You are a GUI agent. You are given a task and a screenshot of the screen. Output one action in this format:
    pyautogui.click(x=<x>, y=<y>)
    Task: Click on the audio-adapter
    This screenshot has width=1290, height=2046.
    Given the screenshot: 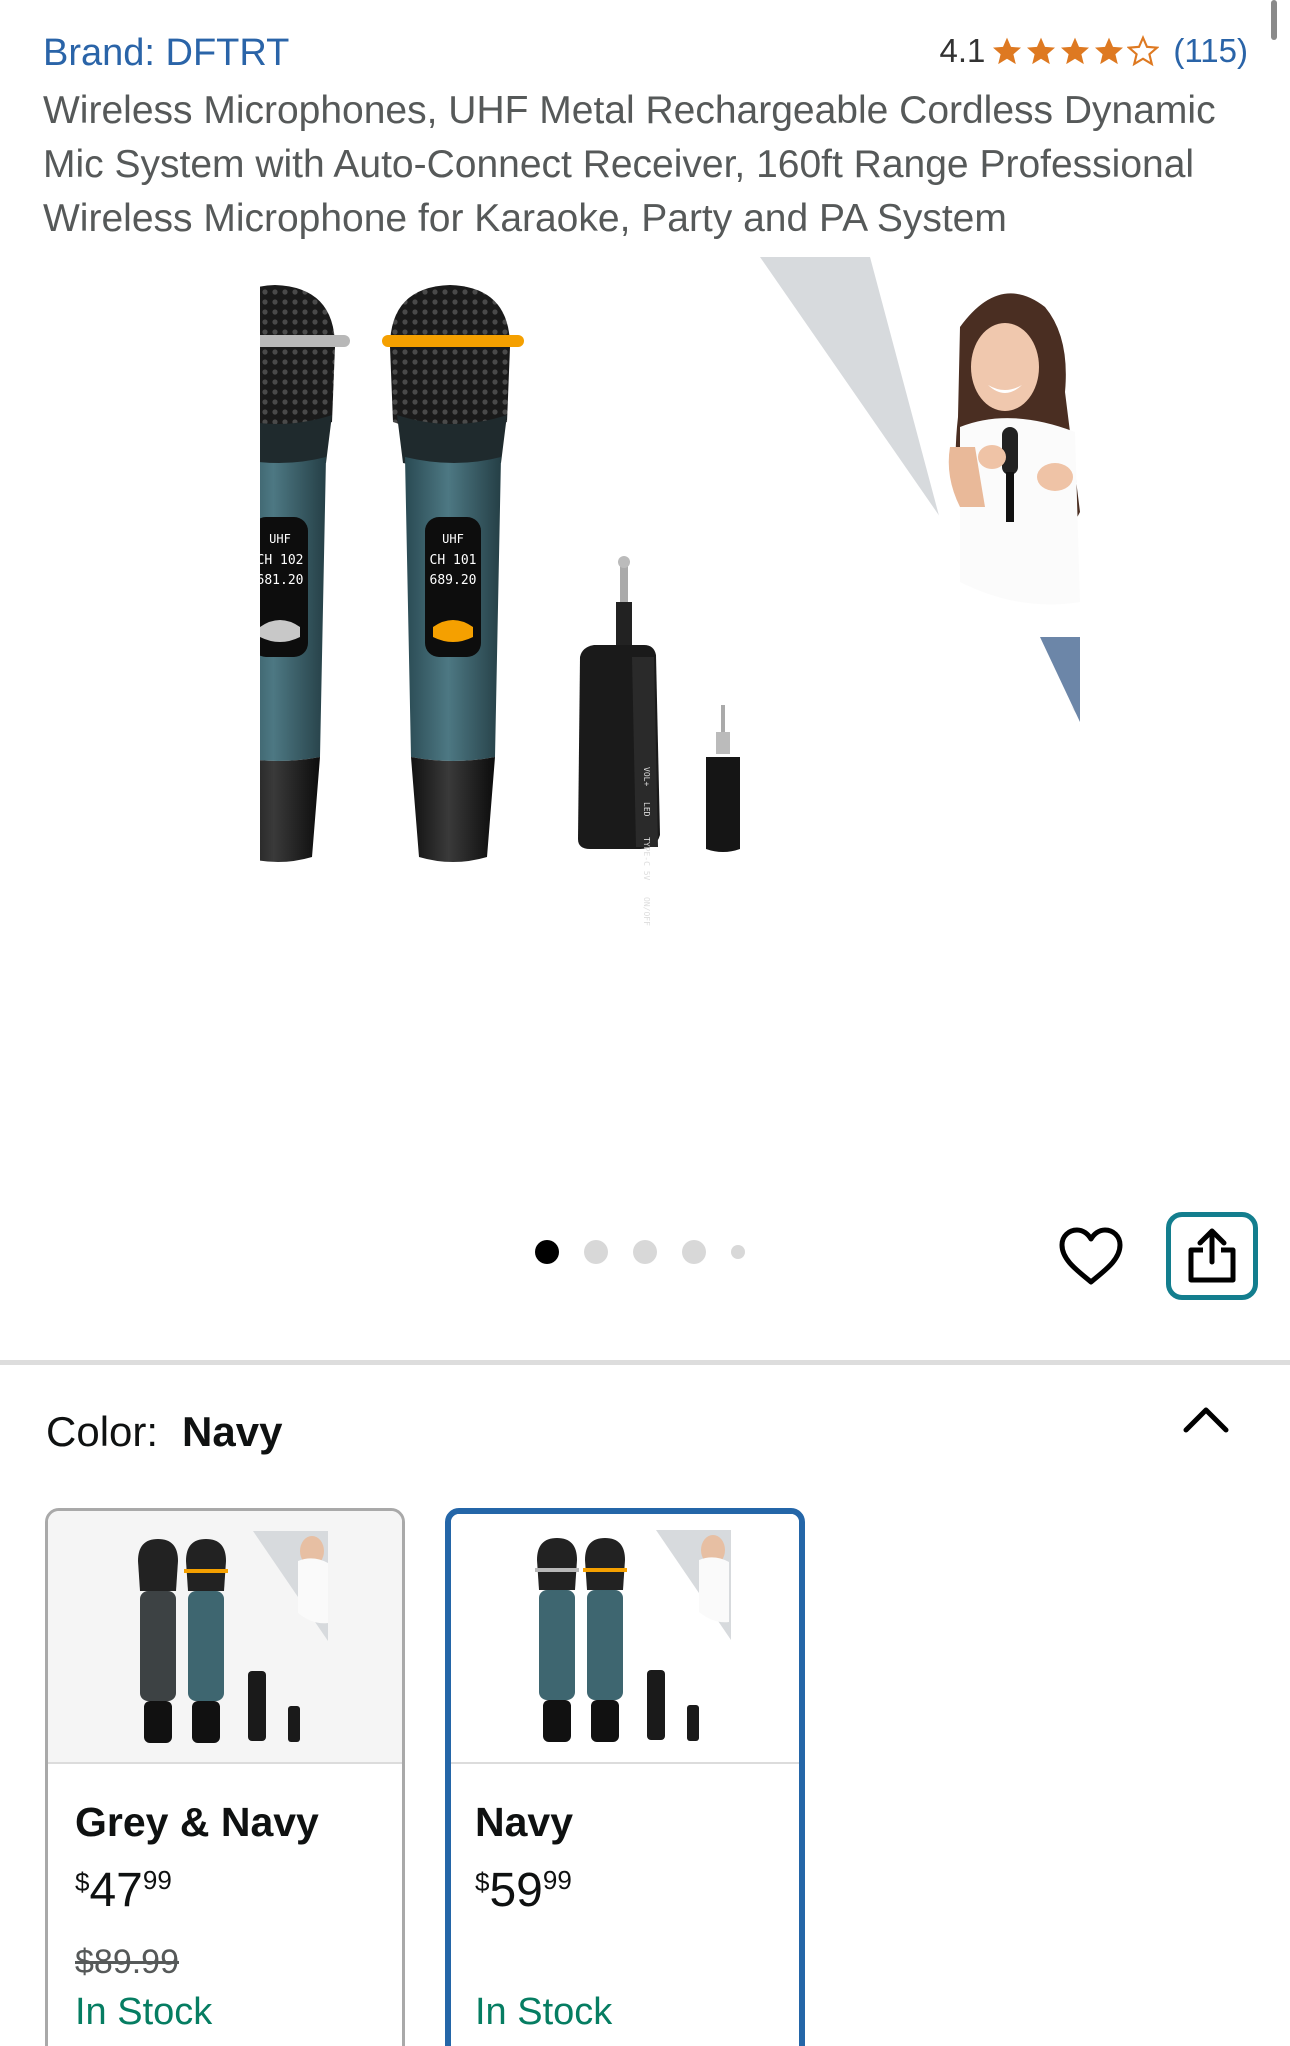 What is the action you would take?
    pyautogui.click(x=723, y=778)
    